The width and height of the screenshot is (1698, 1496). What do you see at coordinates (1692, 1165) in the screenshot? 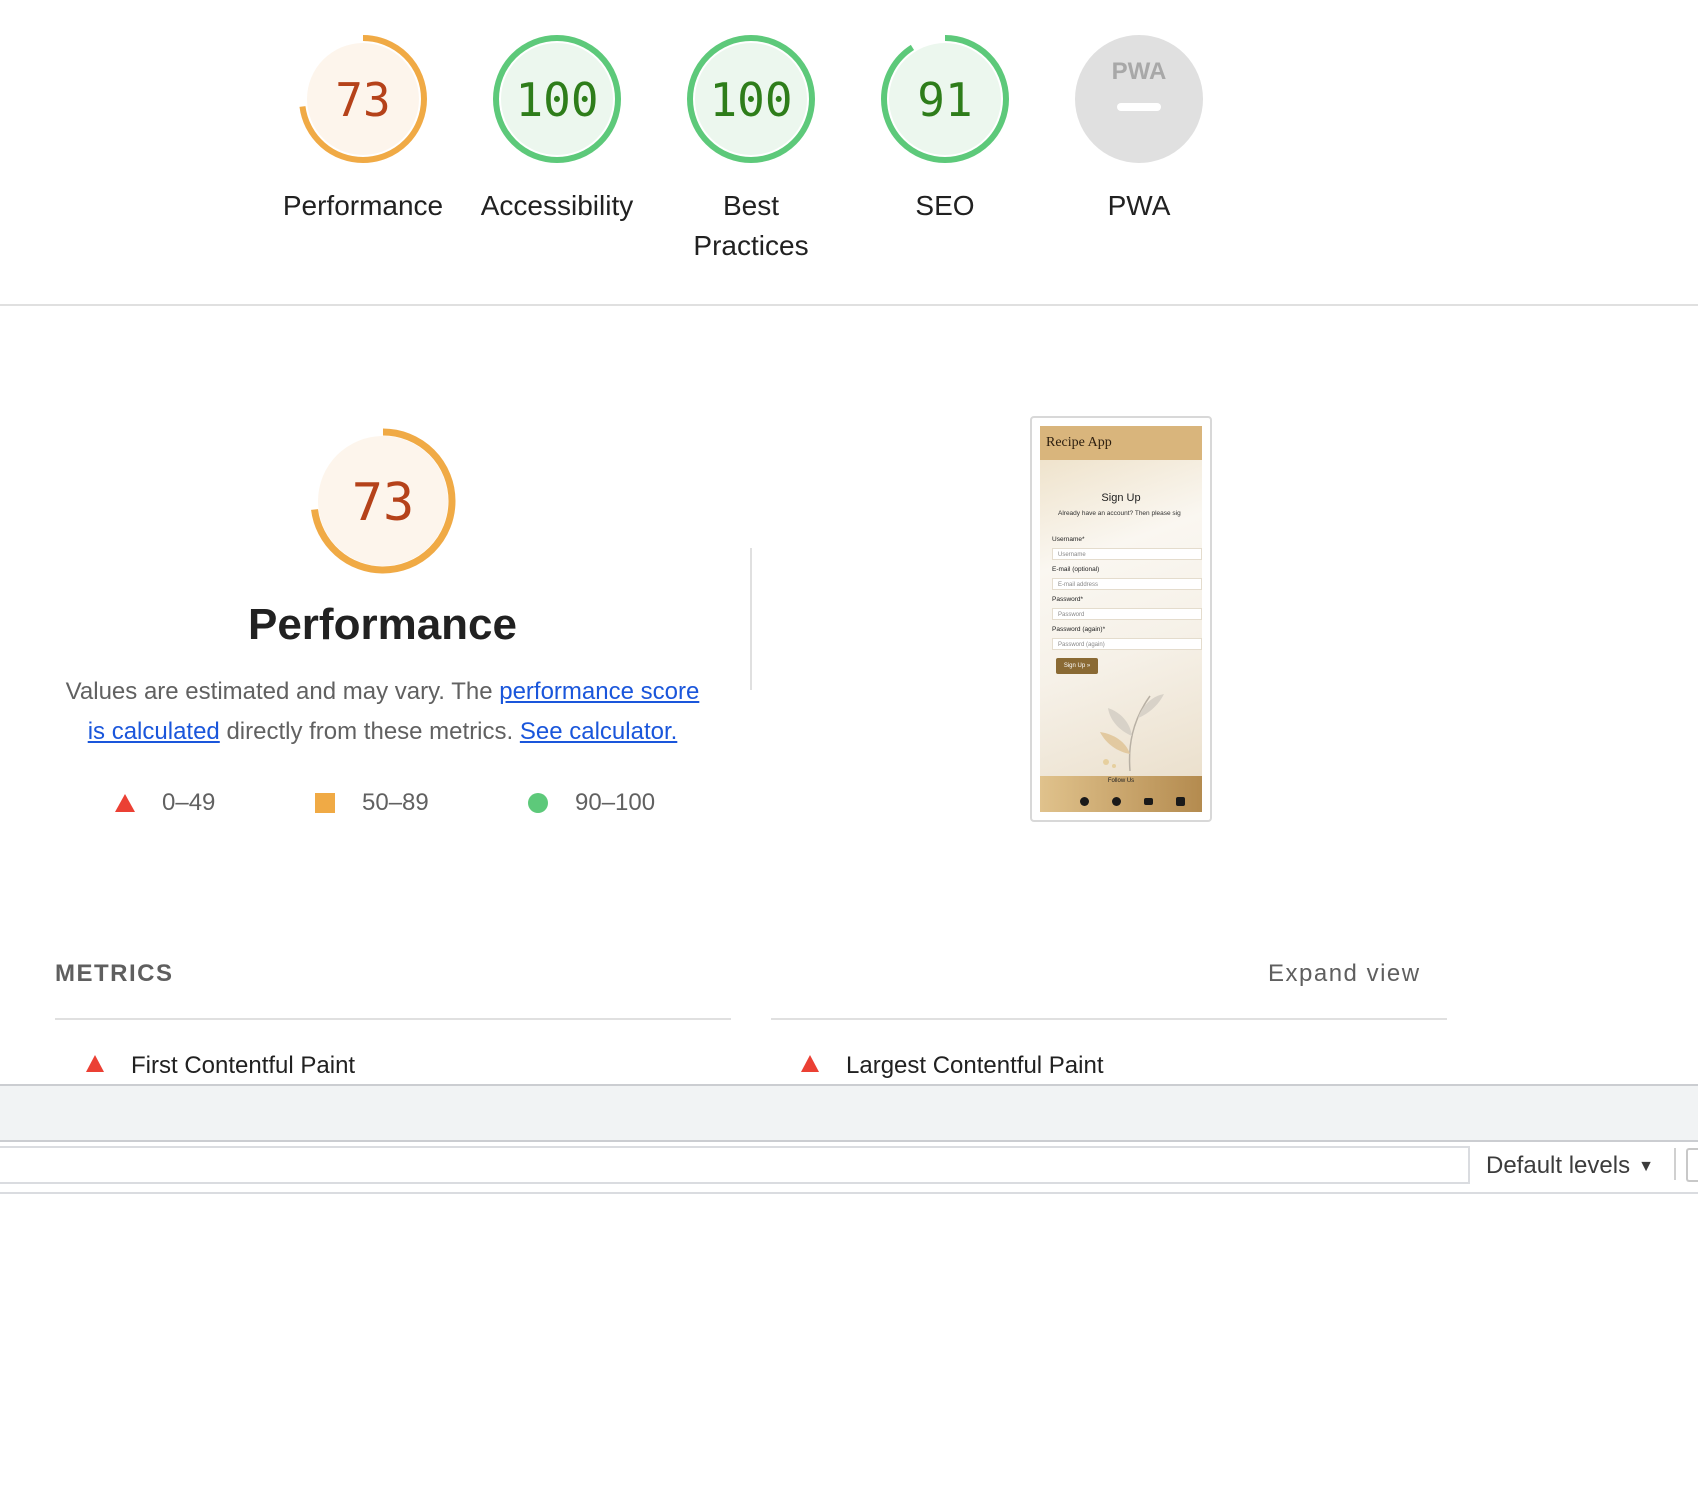
I see `issues-button` at bounding box center [1692, 1165].